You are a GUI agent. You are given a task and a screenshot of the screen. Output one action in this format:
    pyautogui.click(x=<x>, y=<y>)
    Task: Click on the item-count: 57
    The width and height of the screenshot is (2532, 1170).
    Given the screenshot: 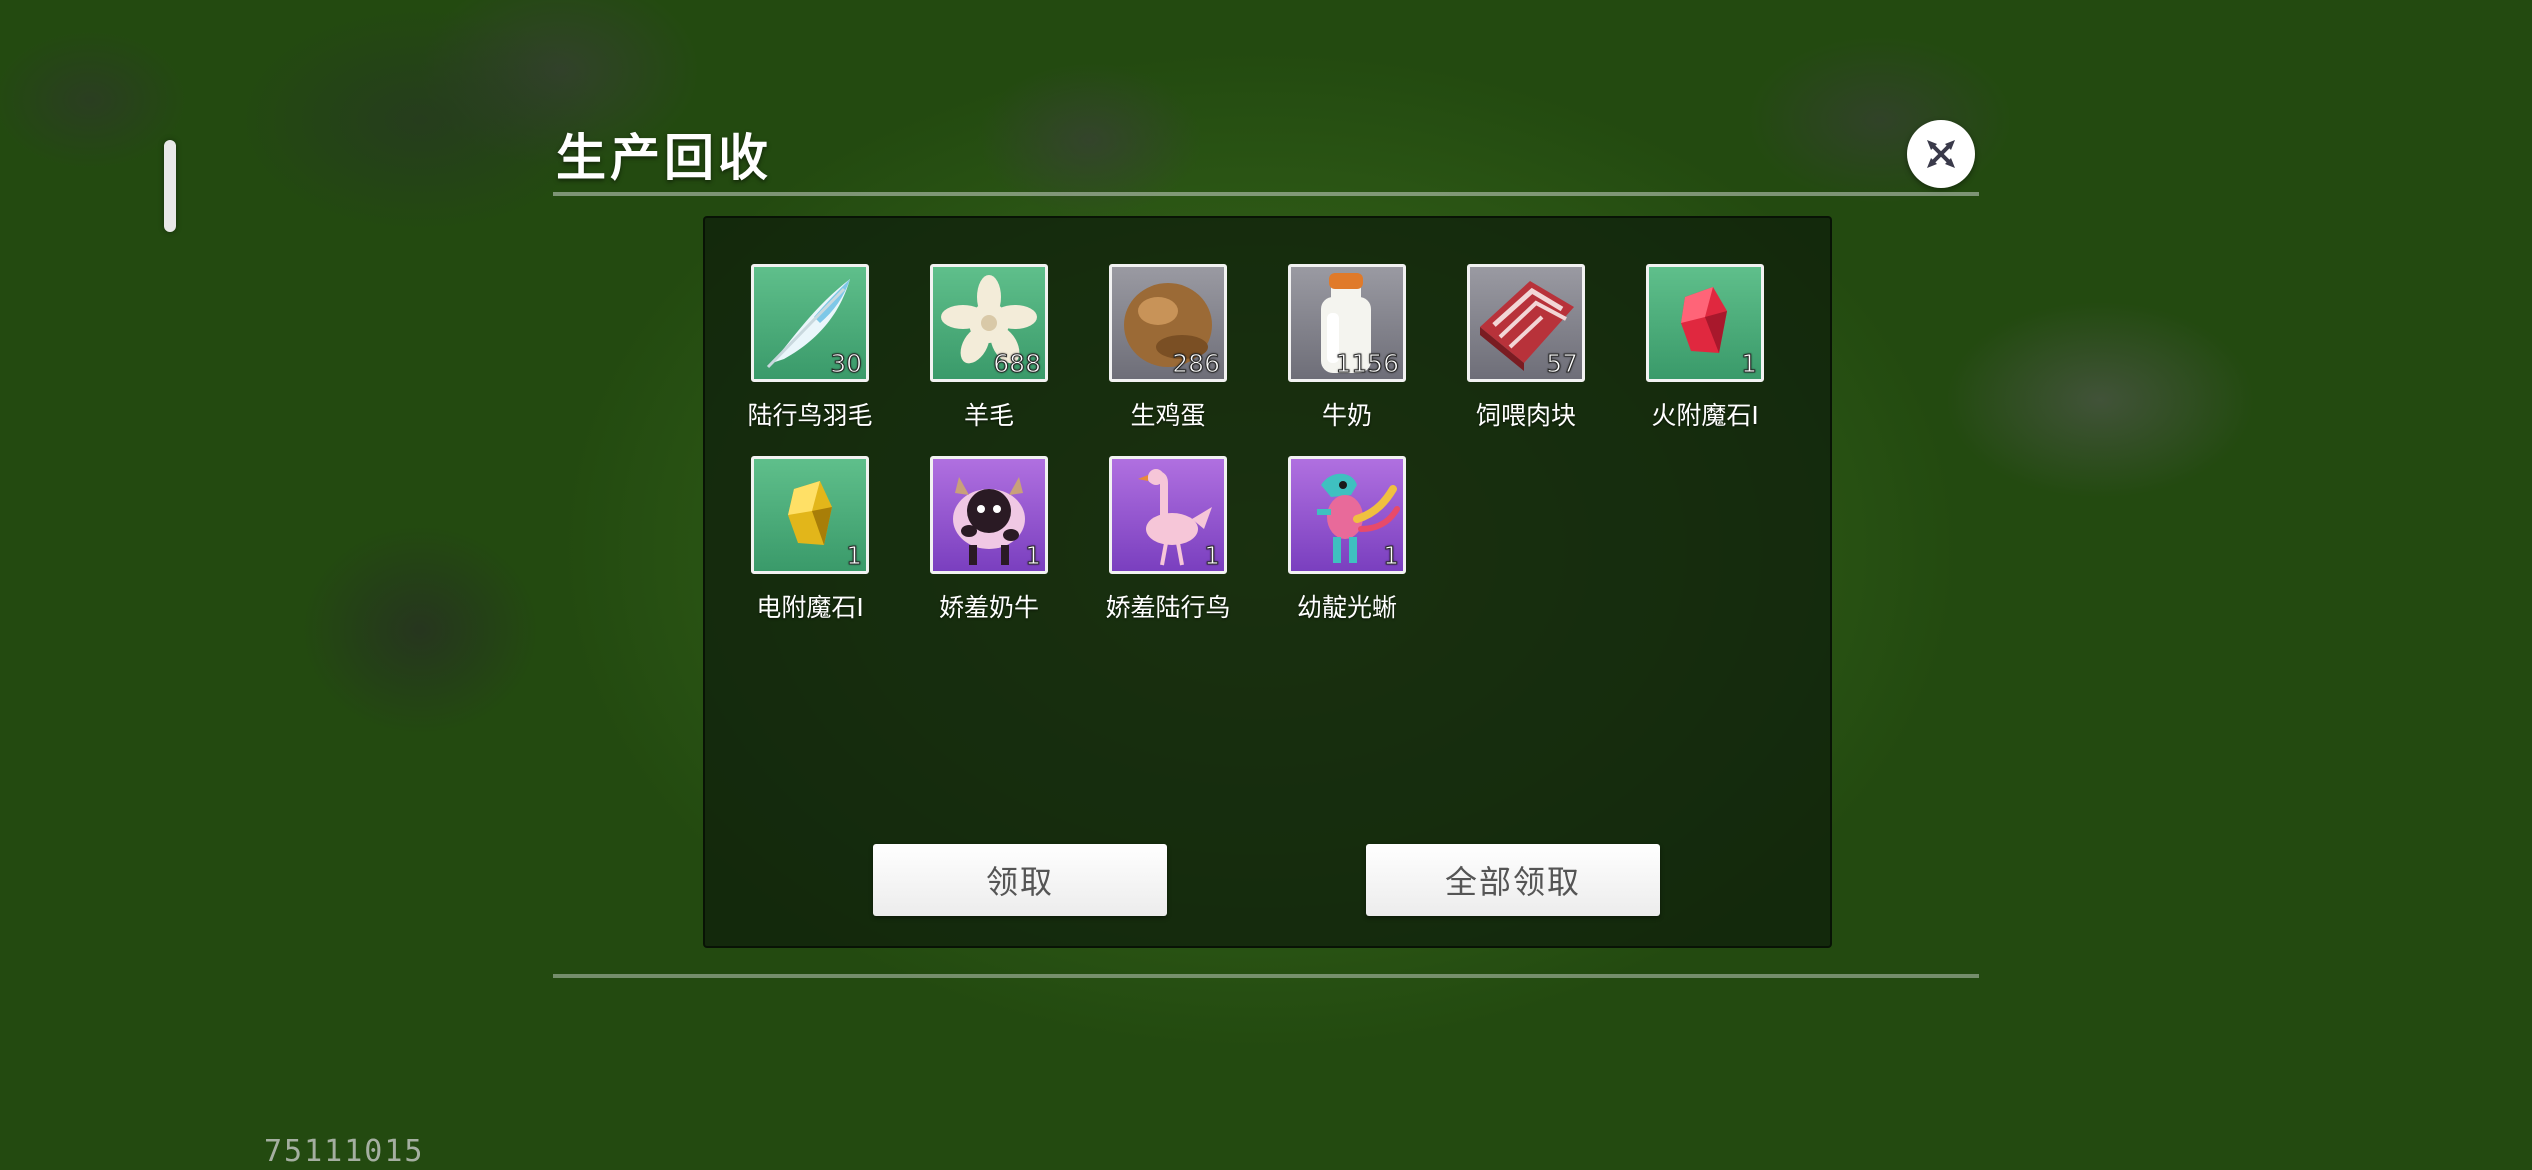 What is the action you would take?
    pyautogui.click(x=1562, y=364)
    